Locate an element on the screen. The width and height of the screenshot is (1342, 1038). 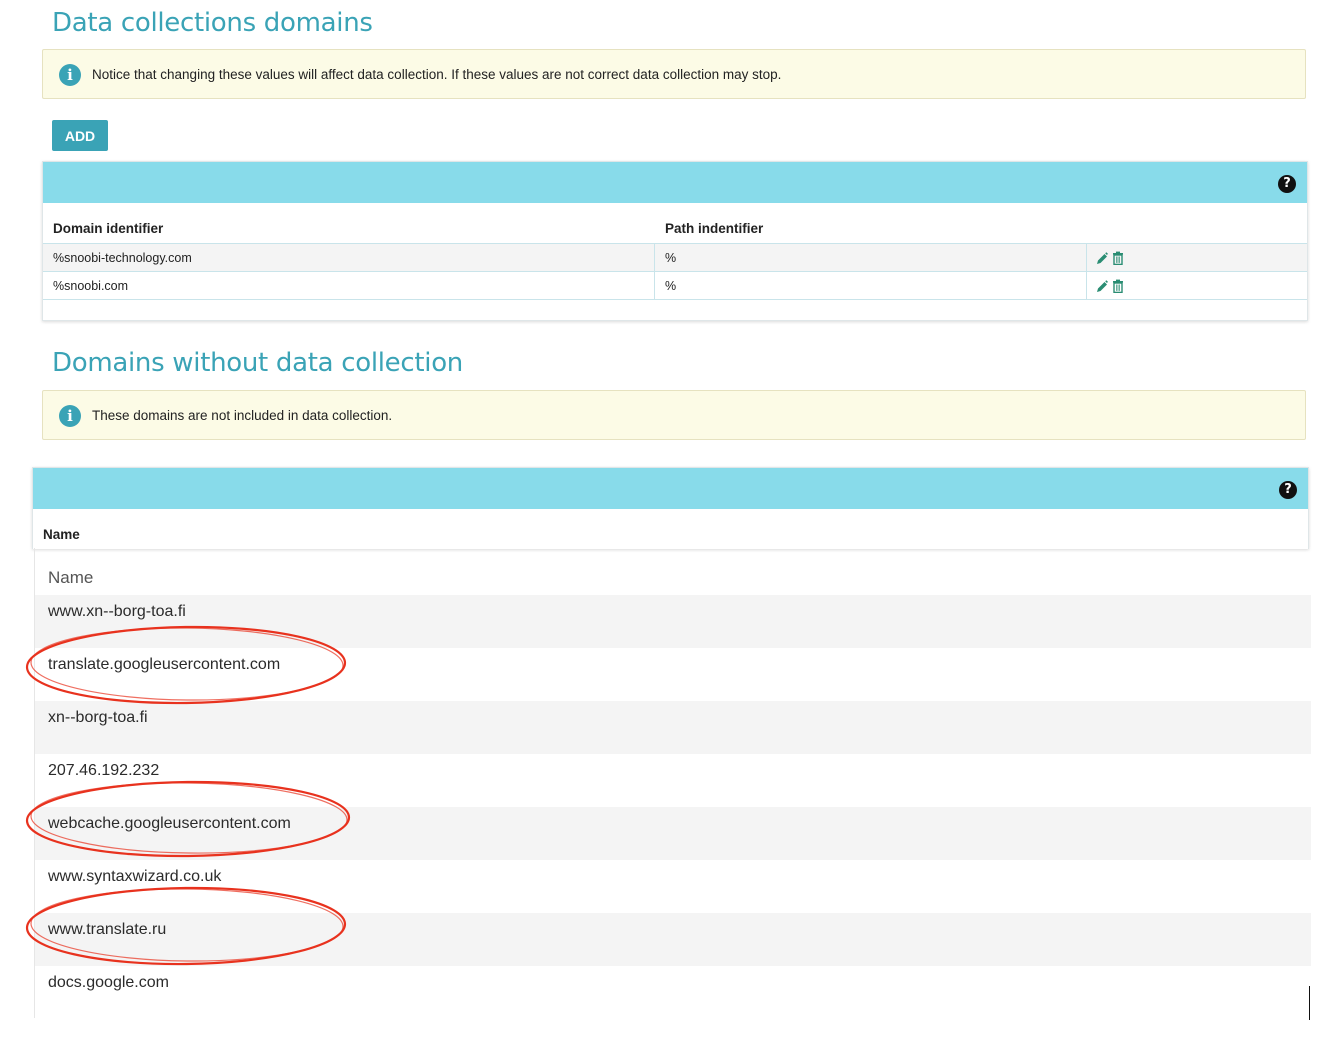
section-title-domains-without-collection: Domains without data collection is located at coordinates (257, 363).